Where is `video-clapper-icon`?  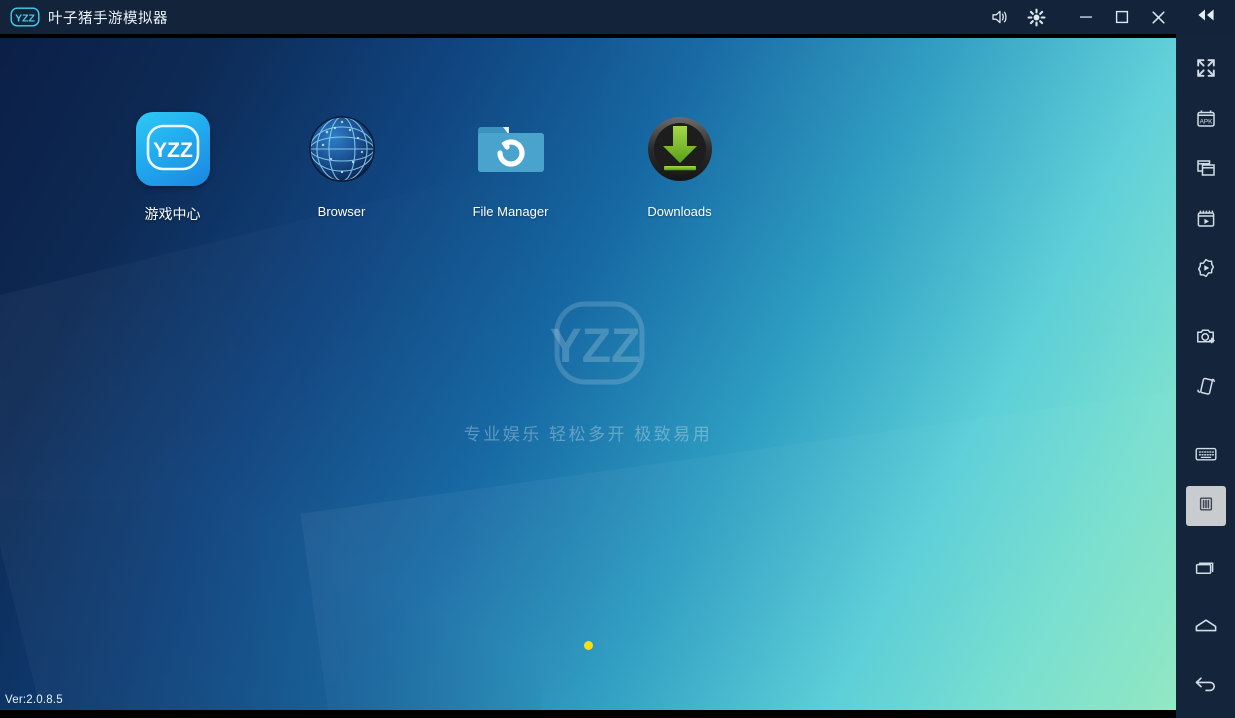
video-clapper-icon is located at coordinates (1206, 220).